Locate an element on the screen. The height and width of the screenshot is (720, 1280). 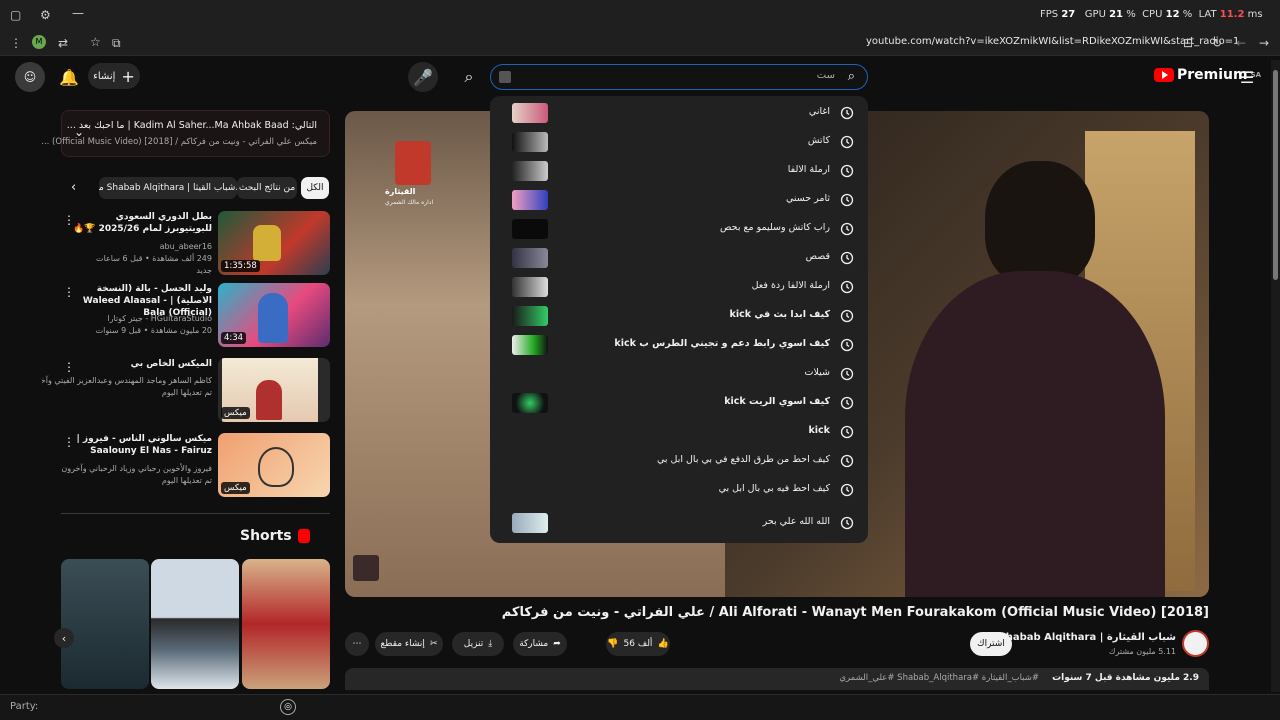
dislike-icon: 👎 is located at coordinates (612, 644).